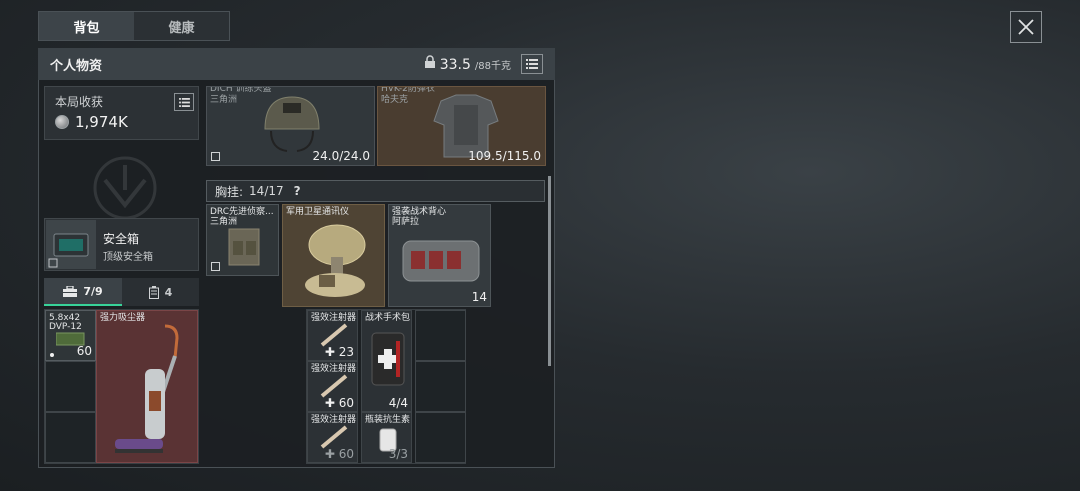 Image resolution: width=1080 pixels, height=491 pixels. Describe the element at coordinates (386, 437) in the screenshot. I see `item-antibiotics: 瓶装抗生素 3/3` at that location.